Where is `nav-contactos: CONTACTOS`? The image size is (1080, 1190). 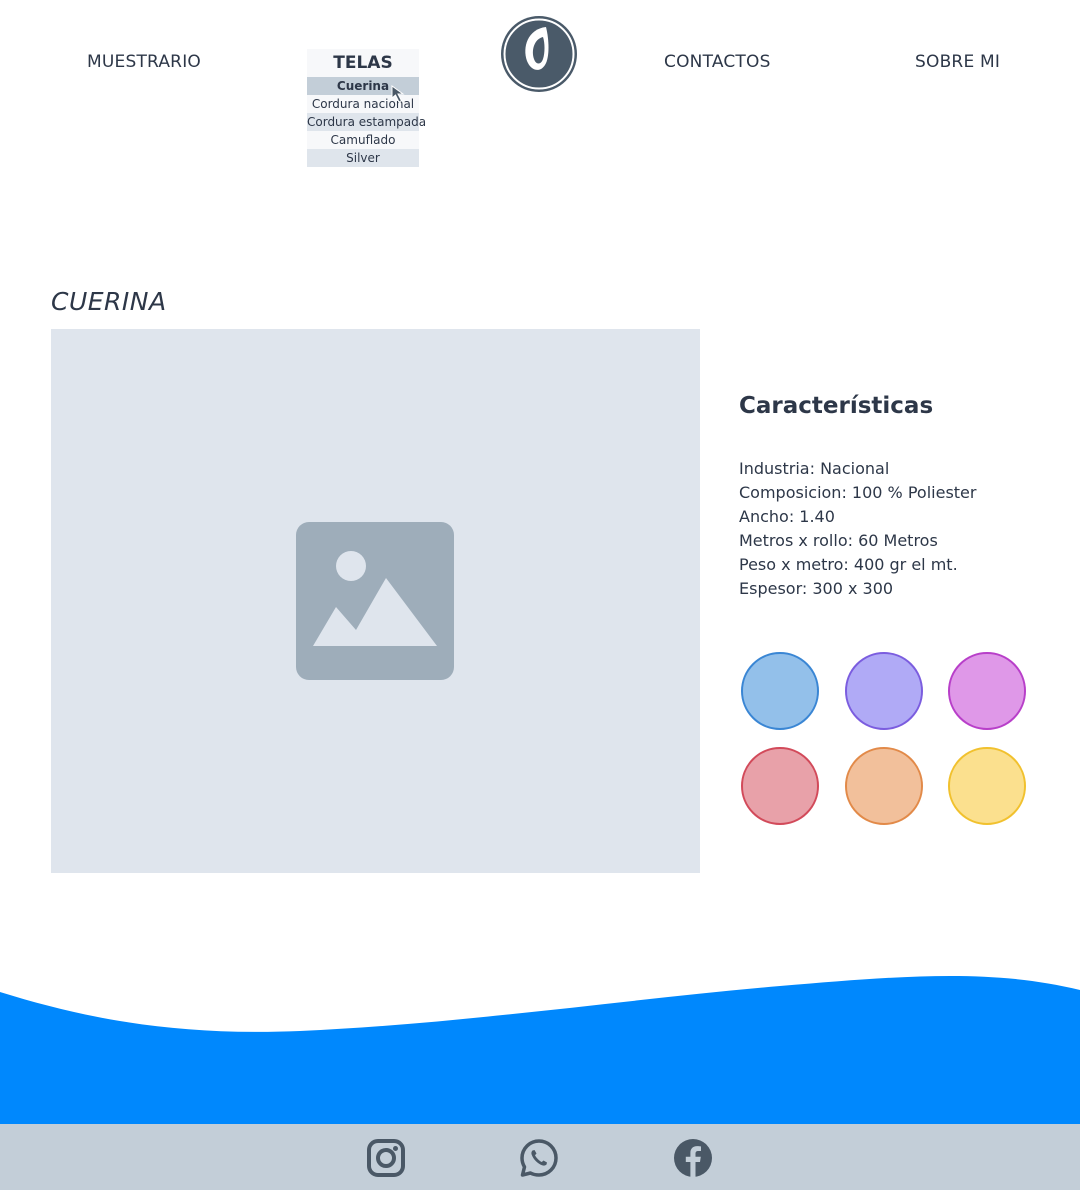 nav-contactos: CONTACTOS is located at coordinates (717, 62).